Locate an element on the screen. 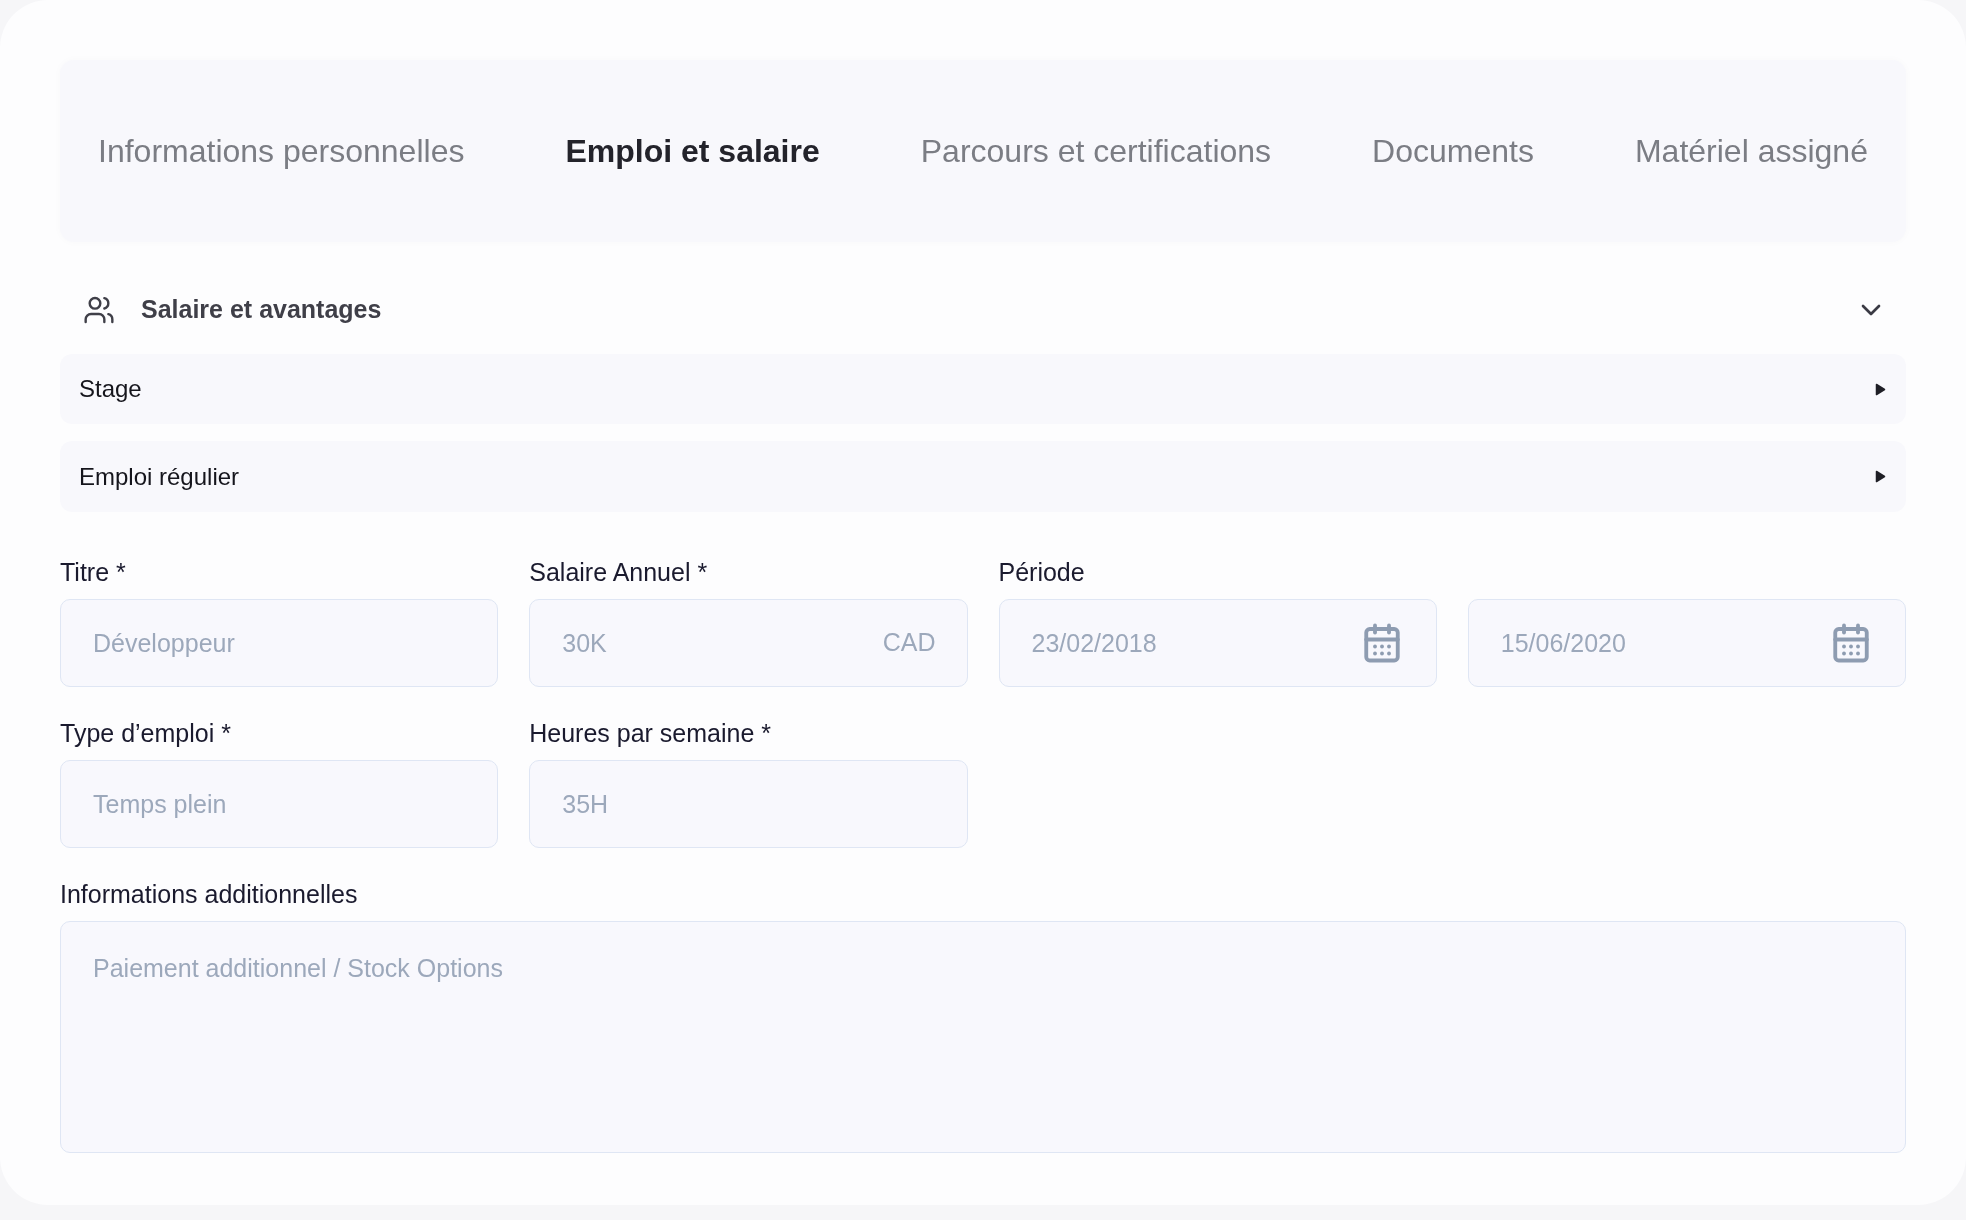 This screenshot has width=1966, height=1220. field-label: Informations additionnelles is located at coordinates (209, 894).